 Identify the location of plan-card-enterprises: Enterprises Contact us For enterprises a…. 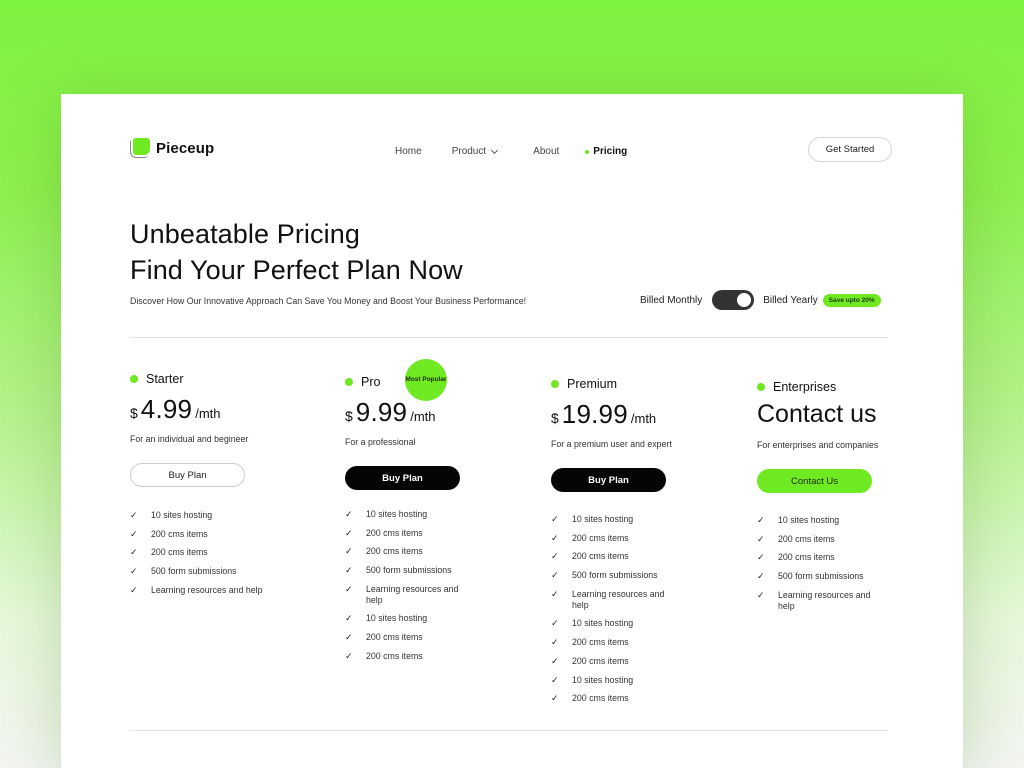
(852, 499).